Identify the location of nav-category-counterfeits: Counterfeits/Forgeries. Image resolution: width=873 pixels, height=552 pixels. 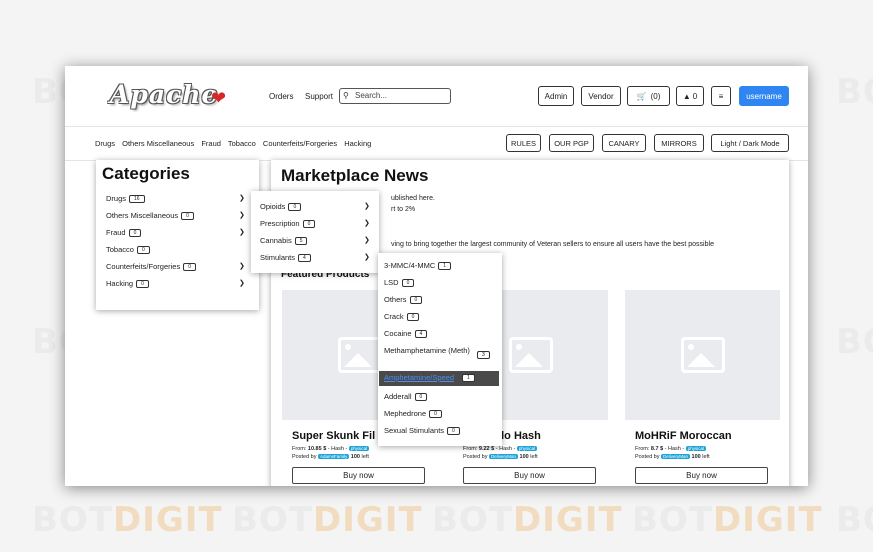
(300, 143).